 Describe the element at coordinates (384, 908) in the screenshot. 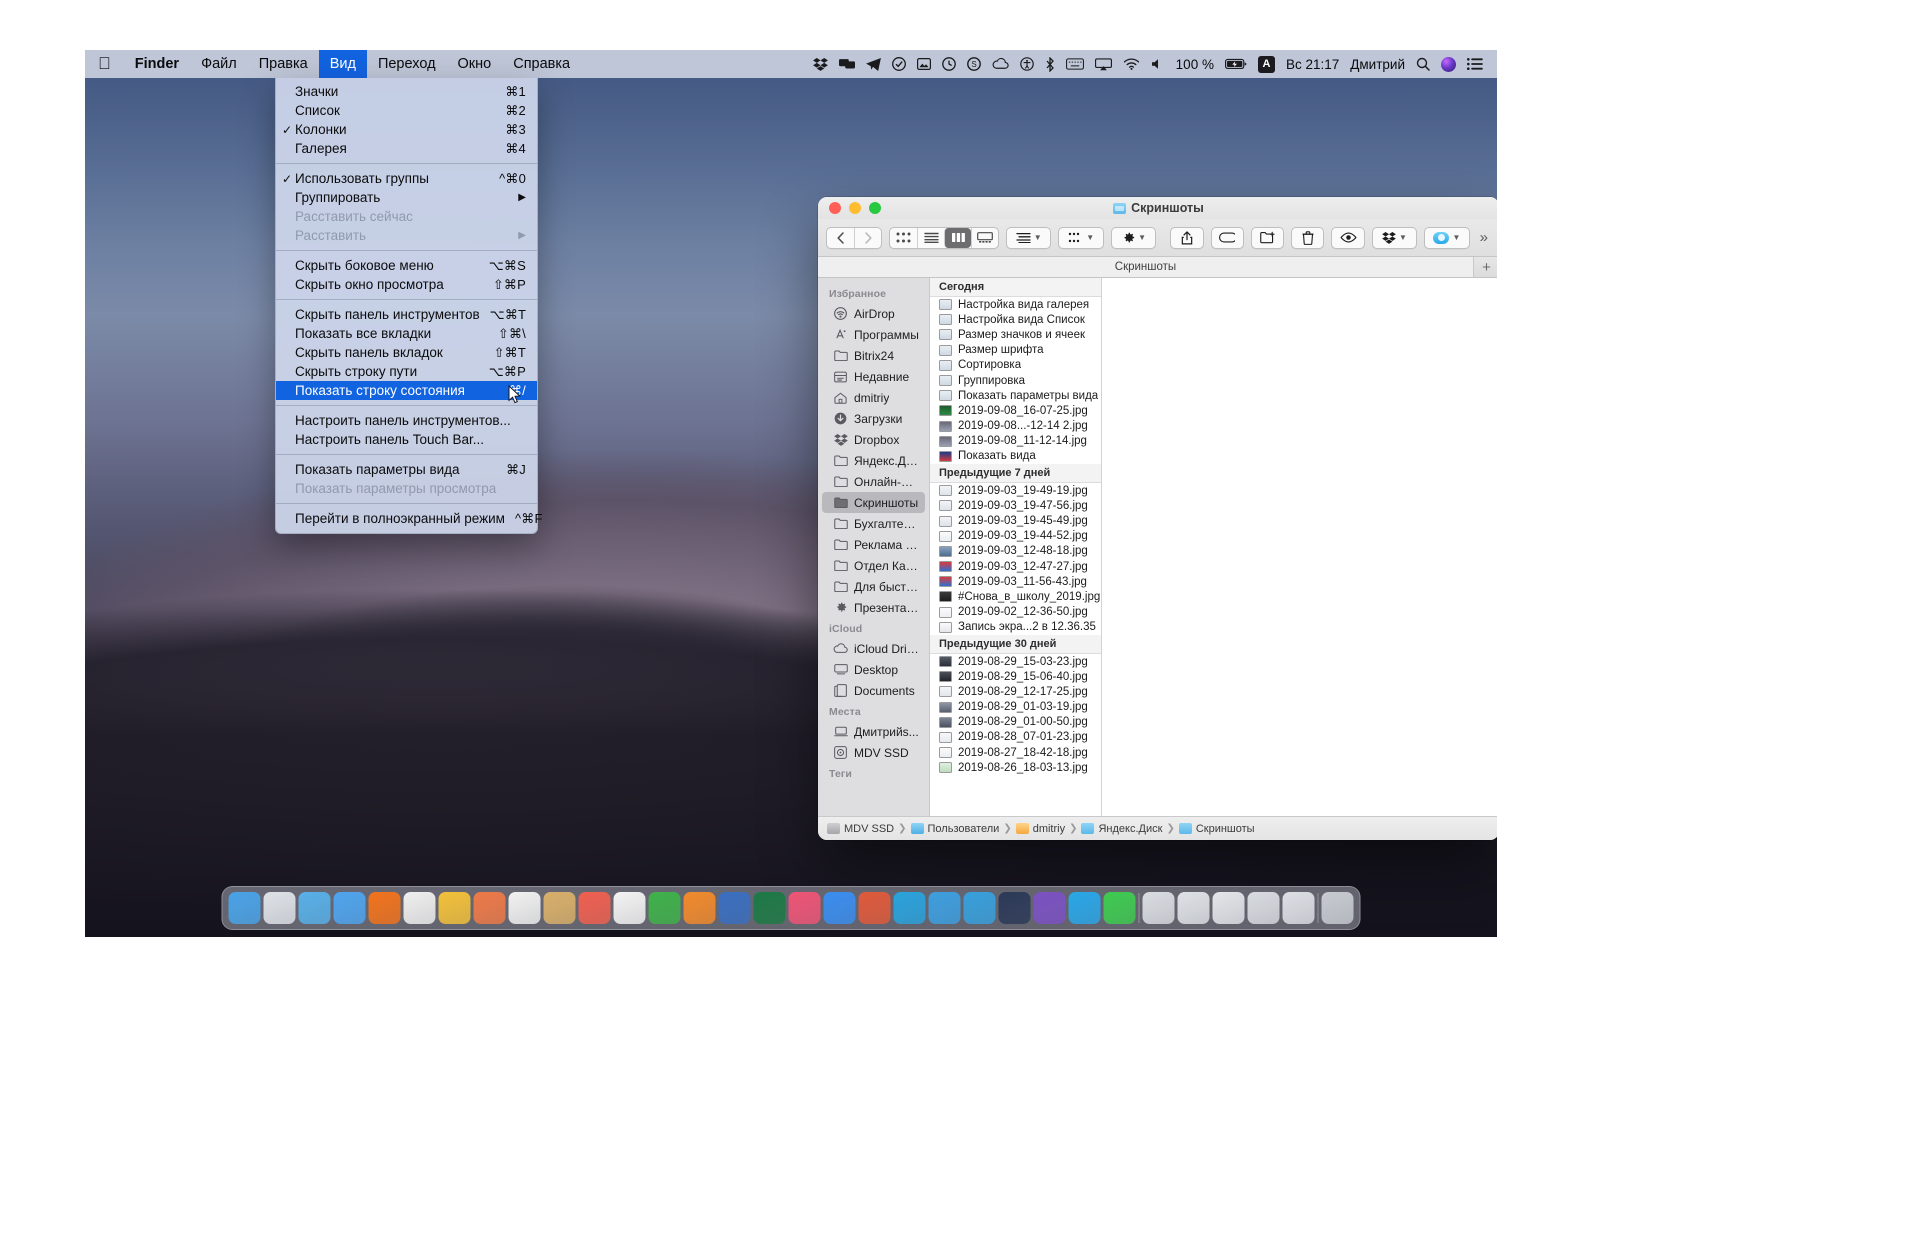

I see `dock-item-firefox-icon` at that location.